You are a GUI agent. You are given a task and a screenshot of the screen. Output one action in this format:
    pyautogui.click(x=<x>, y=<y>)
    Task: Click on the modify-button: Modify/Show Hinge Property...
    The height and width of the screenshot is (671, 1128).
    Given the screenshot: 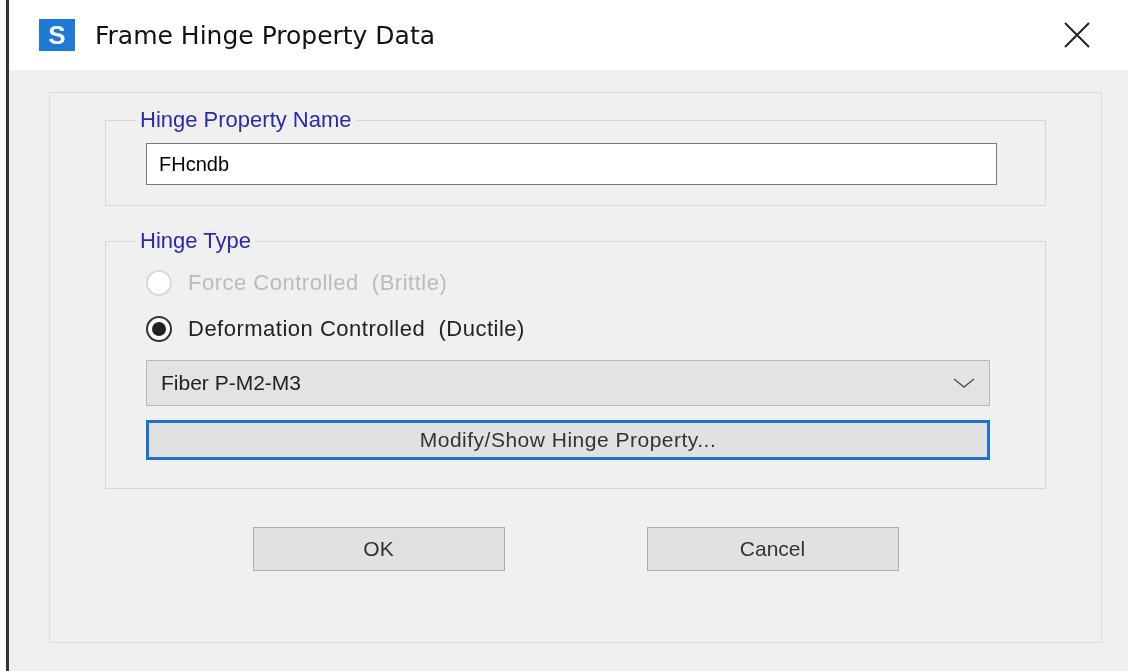 What is the action you would take?
    pyautogui.click(x=568, y=440)
    